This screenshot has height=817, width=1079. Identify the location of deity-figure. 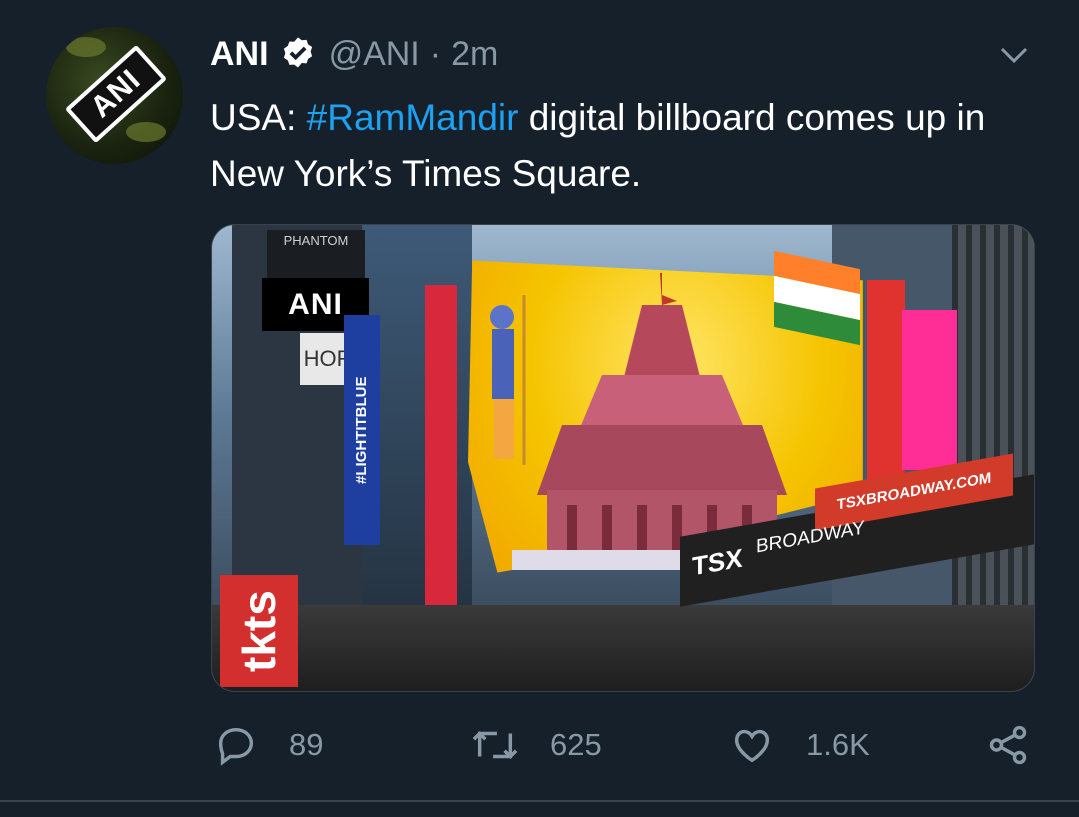
(508, 380).